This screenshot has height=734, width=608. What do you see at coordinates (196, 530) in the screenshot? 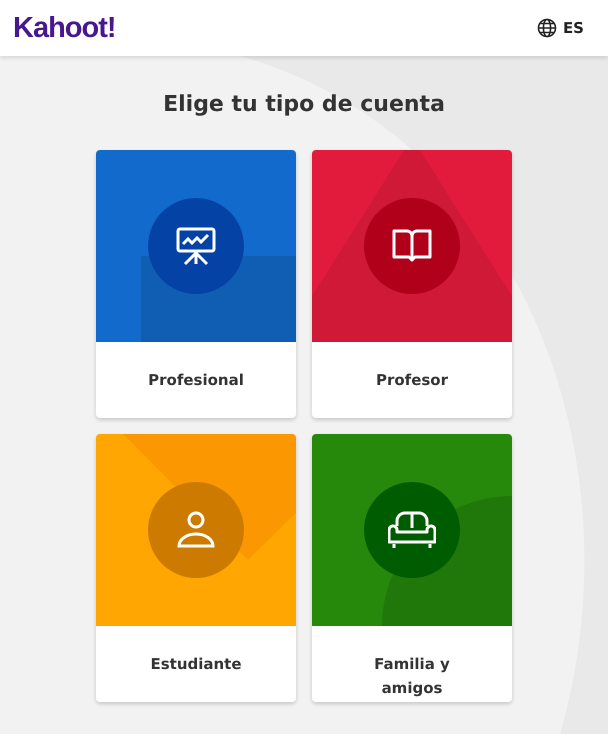
I see `person-icon` at bounding box center [196, 530].